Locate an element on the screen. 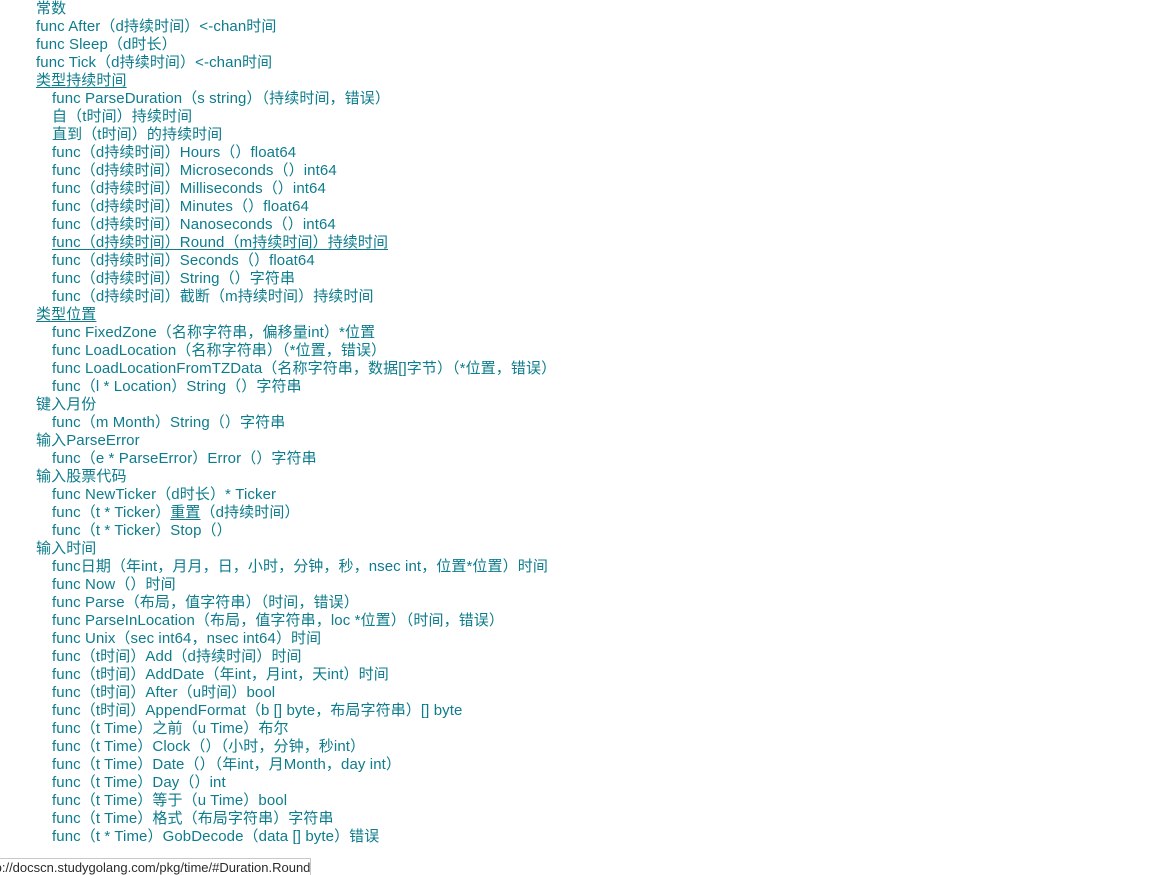 This screenshot has width=1164, height=875. index-entry-row: func Unix（sec int64，nsec int64）时间 is located at coordinates (582, 639).